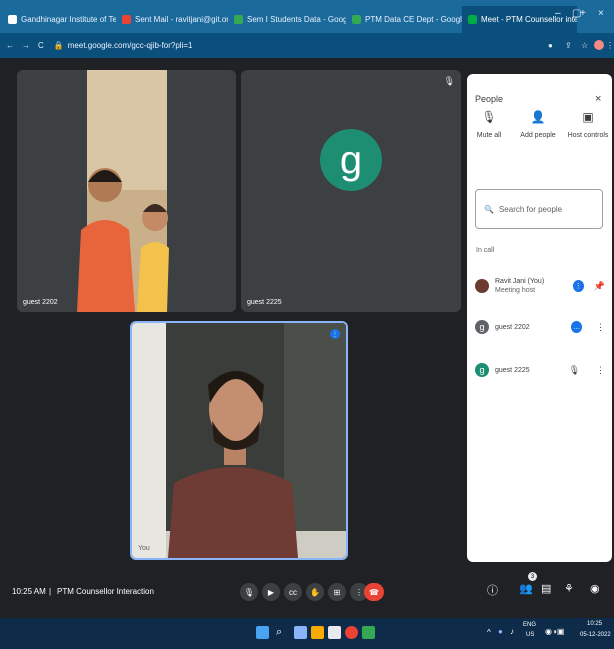 This screenshot has height=649, width=614. What do you see at coordinates (540, 370) in the screenshot?
I see `list-item-guest-2225: g guest 2225 🎙 ⋮` at bounding box center [540, 370].